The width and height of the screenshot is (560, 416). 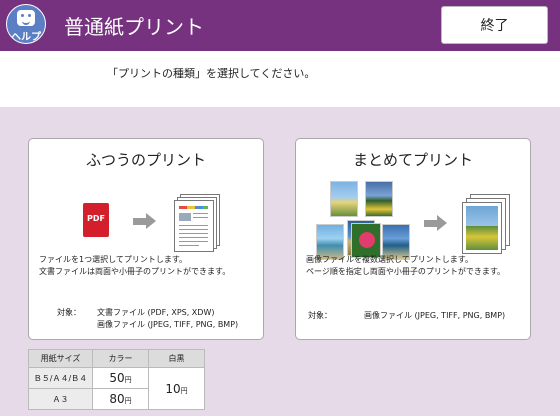 What do you see at coordinates (60, 399) in the screenshot?
I see `paper-size-cell: Ａ３` at bounding box center [60, 399].